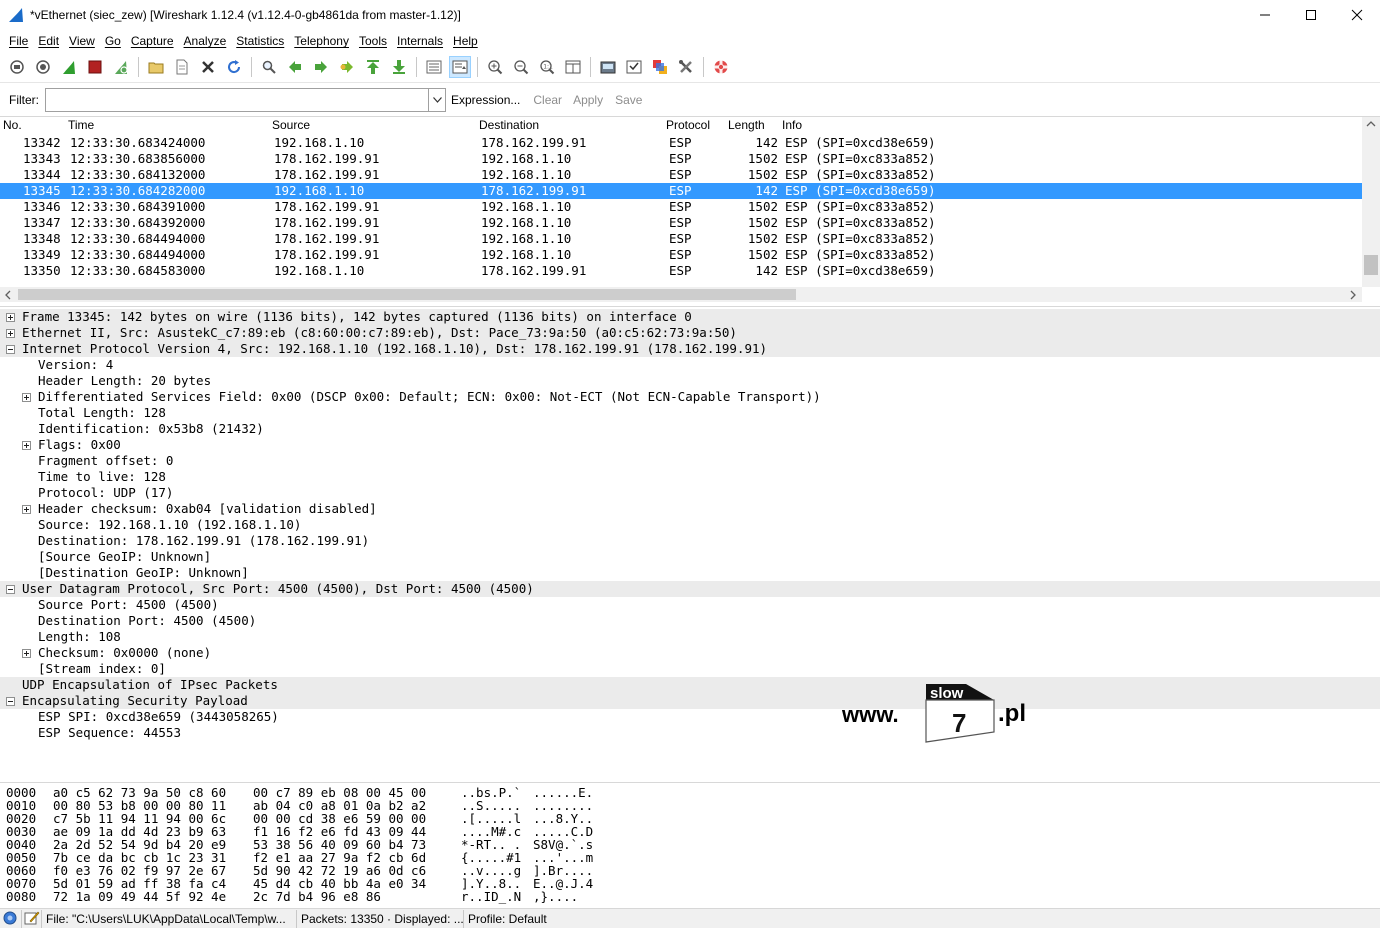 Image resolution: width=1380 pixels, height=928 pixels. What do you see at coordinates (1371, 265) in the screenshot?
I see `vscroll-thumb` at bounding box center [1371, 265].